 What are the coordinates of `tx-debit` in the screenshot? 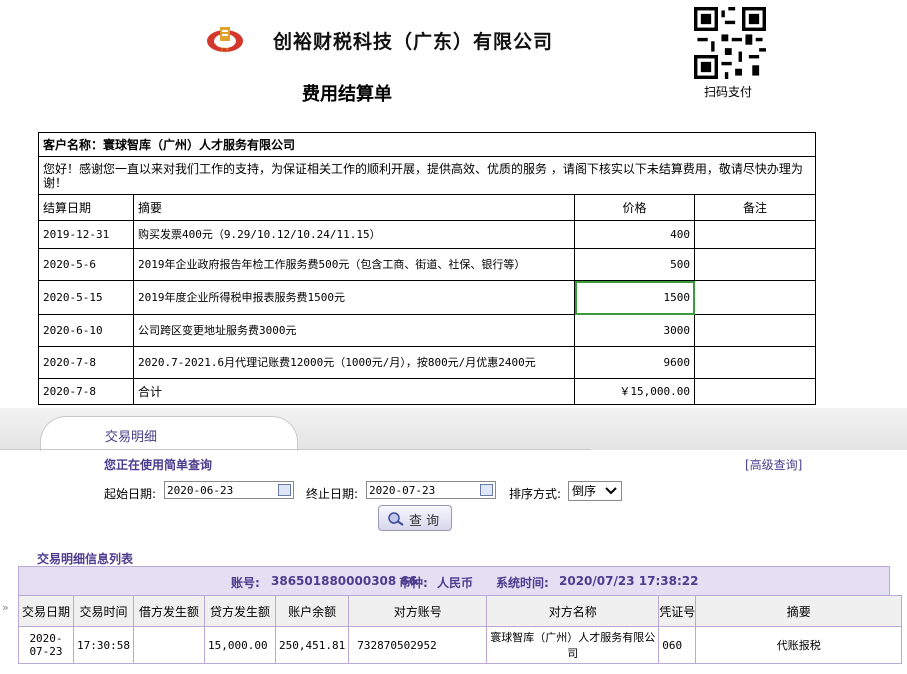 It's located at (168, 645).